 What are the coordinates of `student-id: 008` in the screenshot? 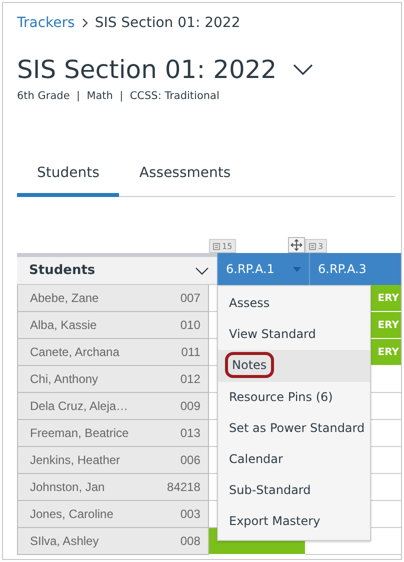 It's located at (190, 541).